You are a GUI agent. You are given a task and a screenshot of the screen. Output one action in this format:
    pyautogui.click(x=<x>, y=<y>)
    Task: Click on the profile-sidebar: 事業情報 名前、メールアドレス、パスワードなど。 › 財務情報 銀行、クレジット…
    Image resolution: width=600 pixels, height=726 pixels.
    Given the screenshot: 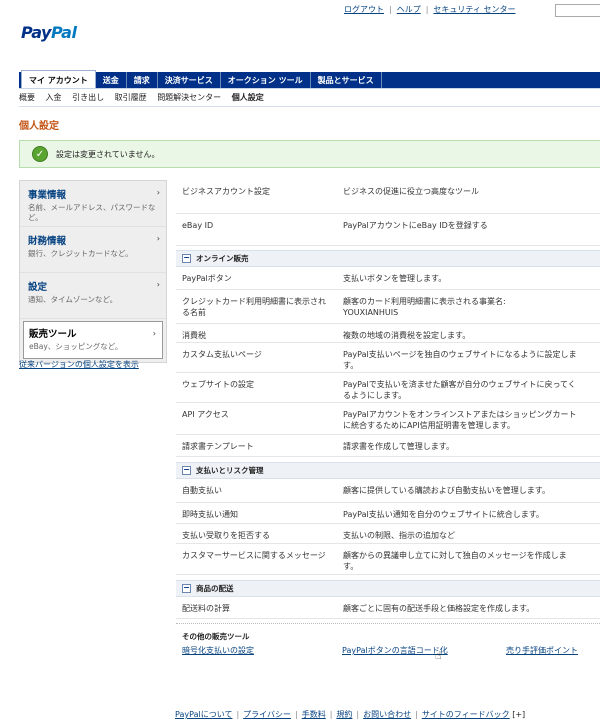 What is the action you would take?
    pyautogui.click(x=93, y=271)
    